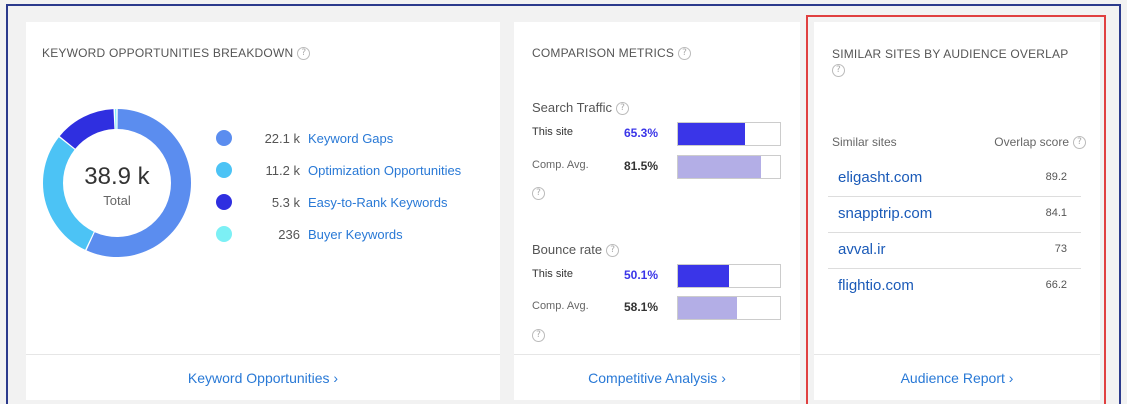  Describe the element at coordinates (285, 202) in the screenshot. I see `legend-value: 5.3 k` at that location.